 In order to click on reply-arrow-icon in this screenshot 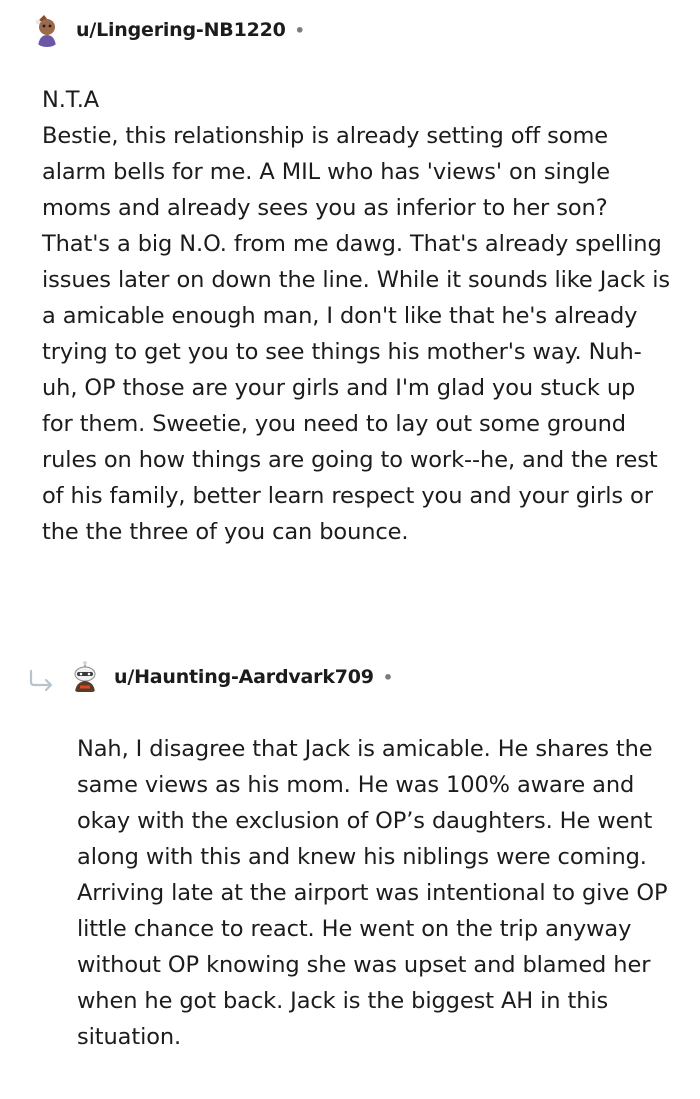, I will do `click(43, 680)`.